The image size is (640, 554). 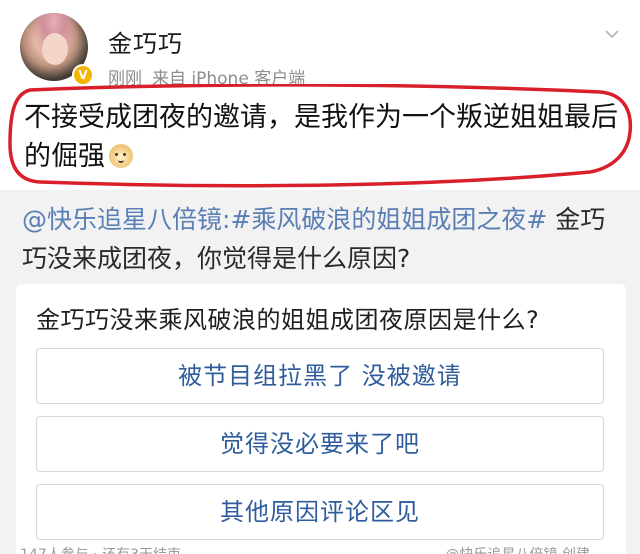 I want to click on chevron-down-icon, so click(x=612, y=34).